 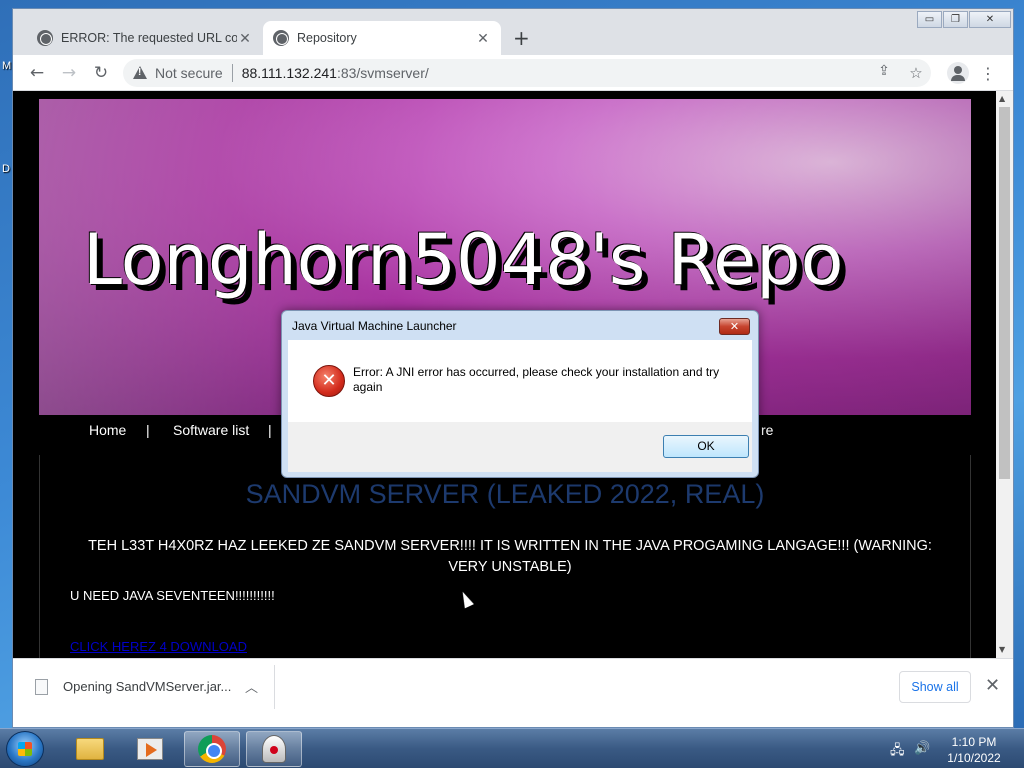 I want to click on taskbar-explorer, so click(x=90, y=749).